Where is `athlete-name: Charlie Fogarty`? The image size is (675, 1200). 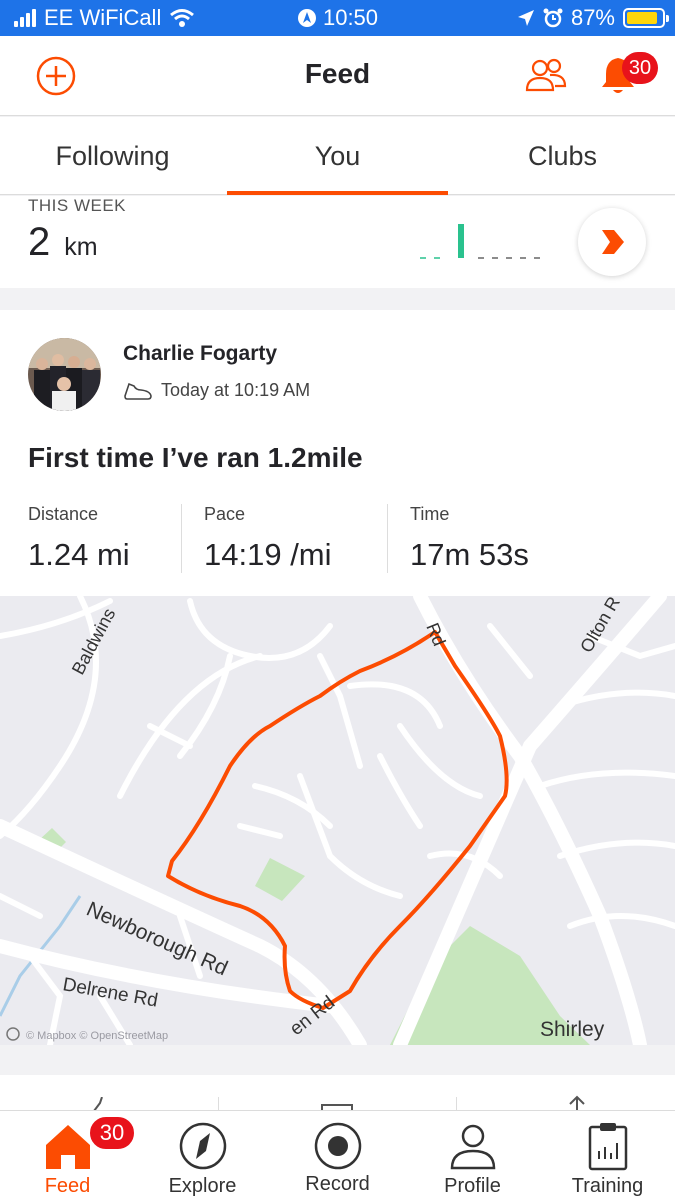 athlete-name: Charlie Fogarty is located at coordinates (200, 354).